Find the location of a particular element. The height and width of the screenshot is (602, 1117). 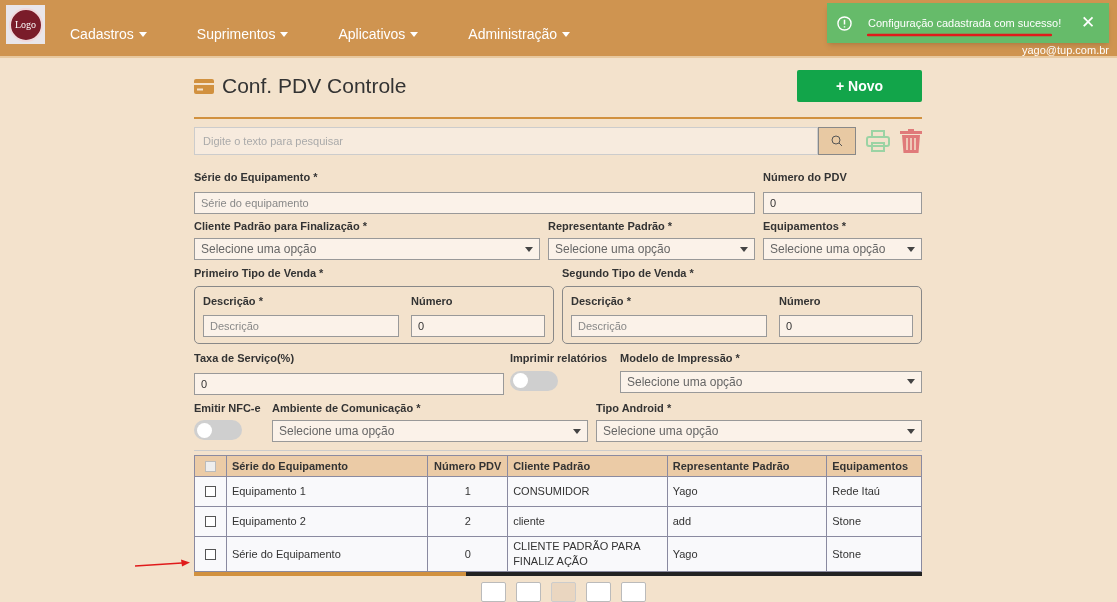

table-cell: CONSUMIDOR is located at coordinates (551, 491).